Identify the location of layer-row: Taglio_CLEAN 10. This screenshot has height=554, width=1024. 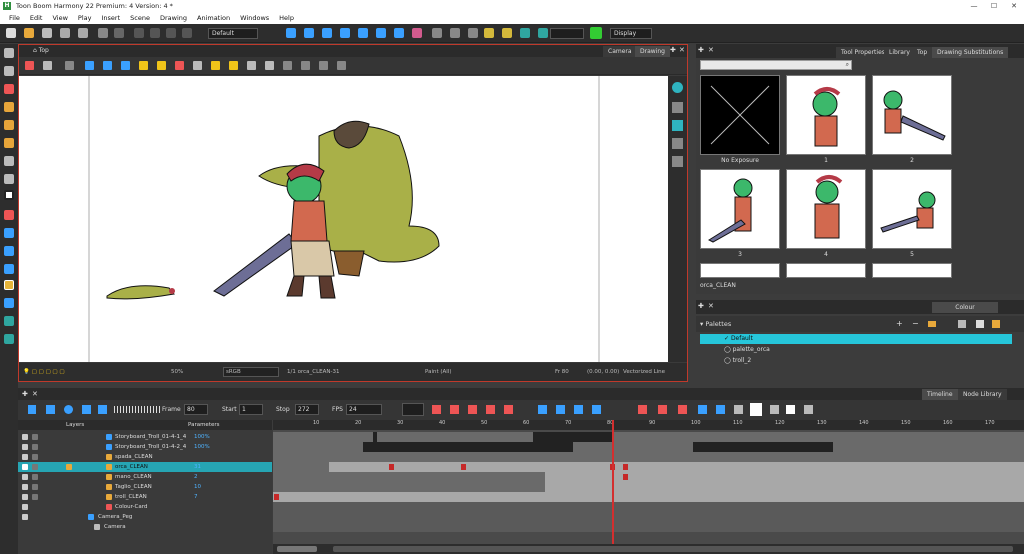
(145, 487).